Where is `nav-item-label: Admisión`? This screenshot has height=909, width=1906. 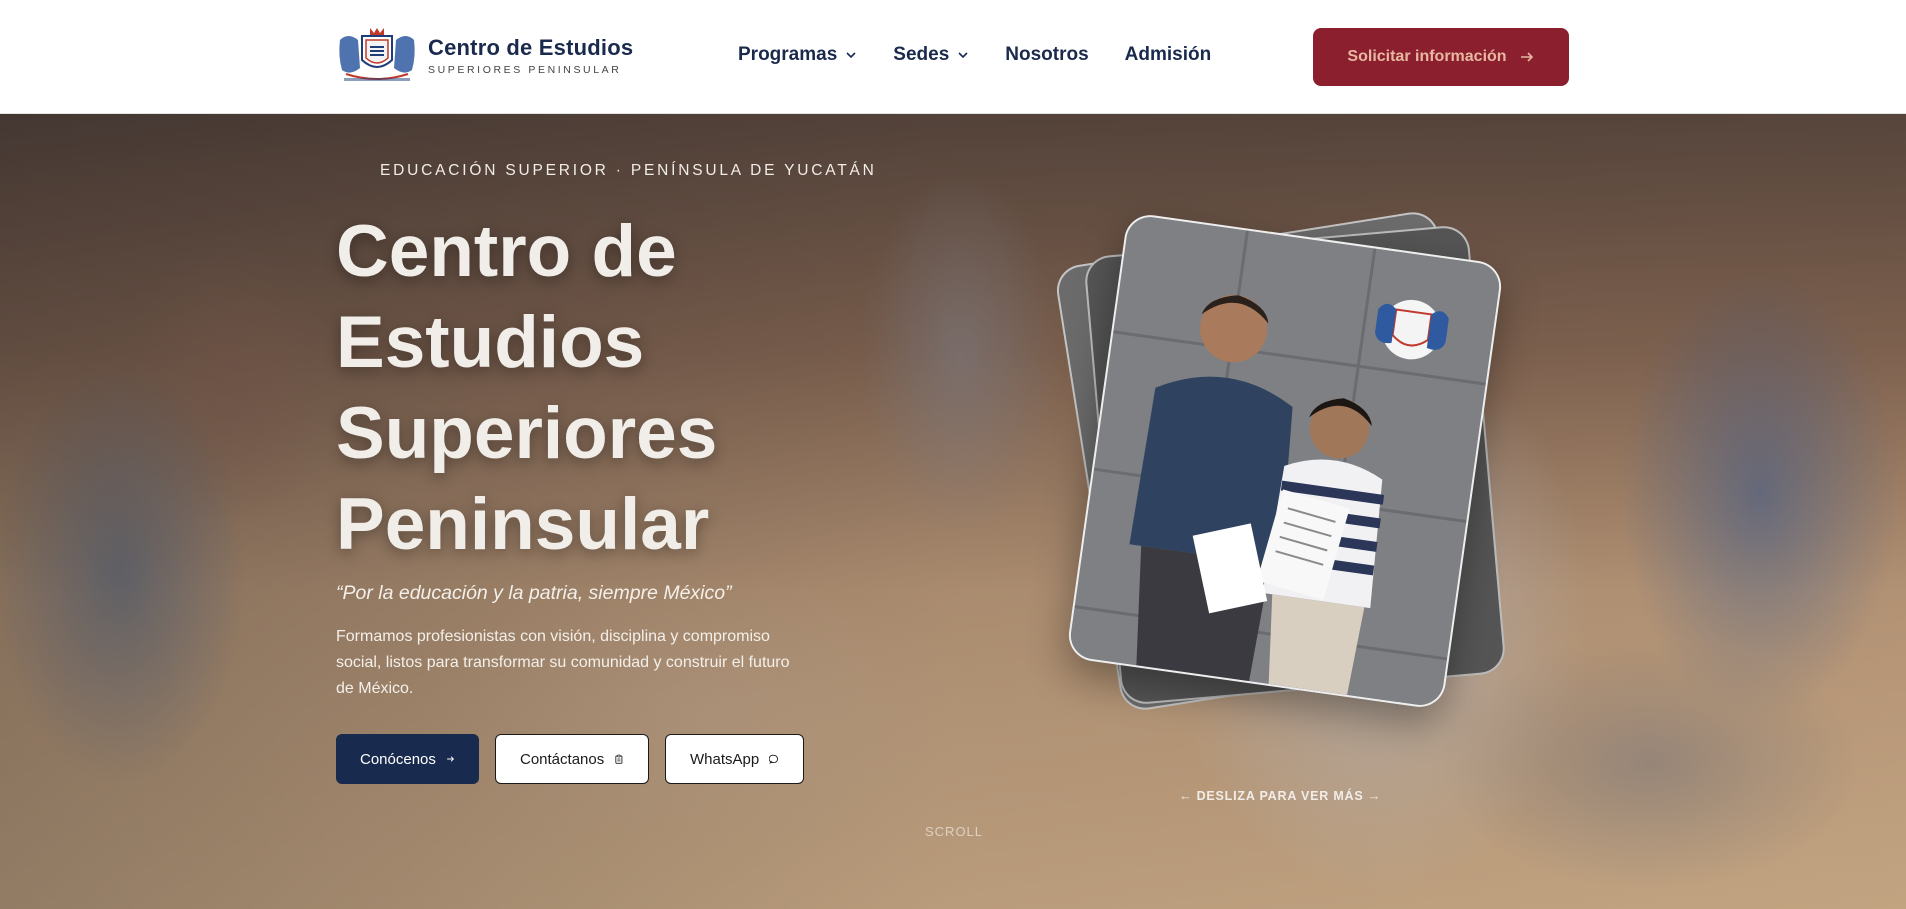 nav-item-label: Admisión is located at coordinates (1168, 54).